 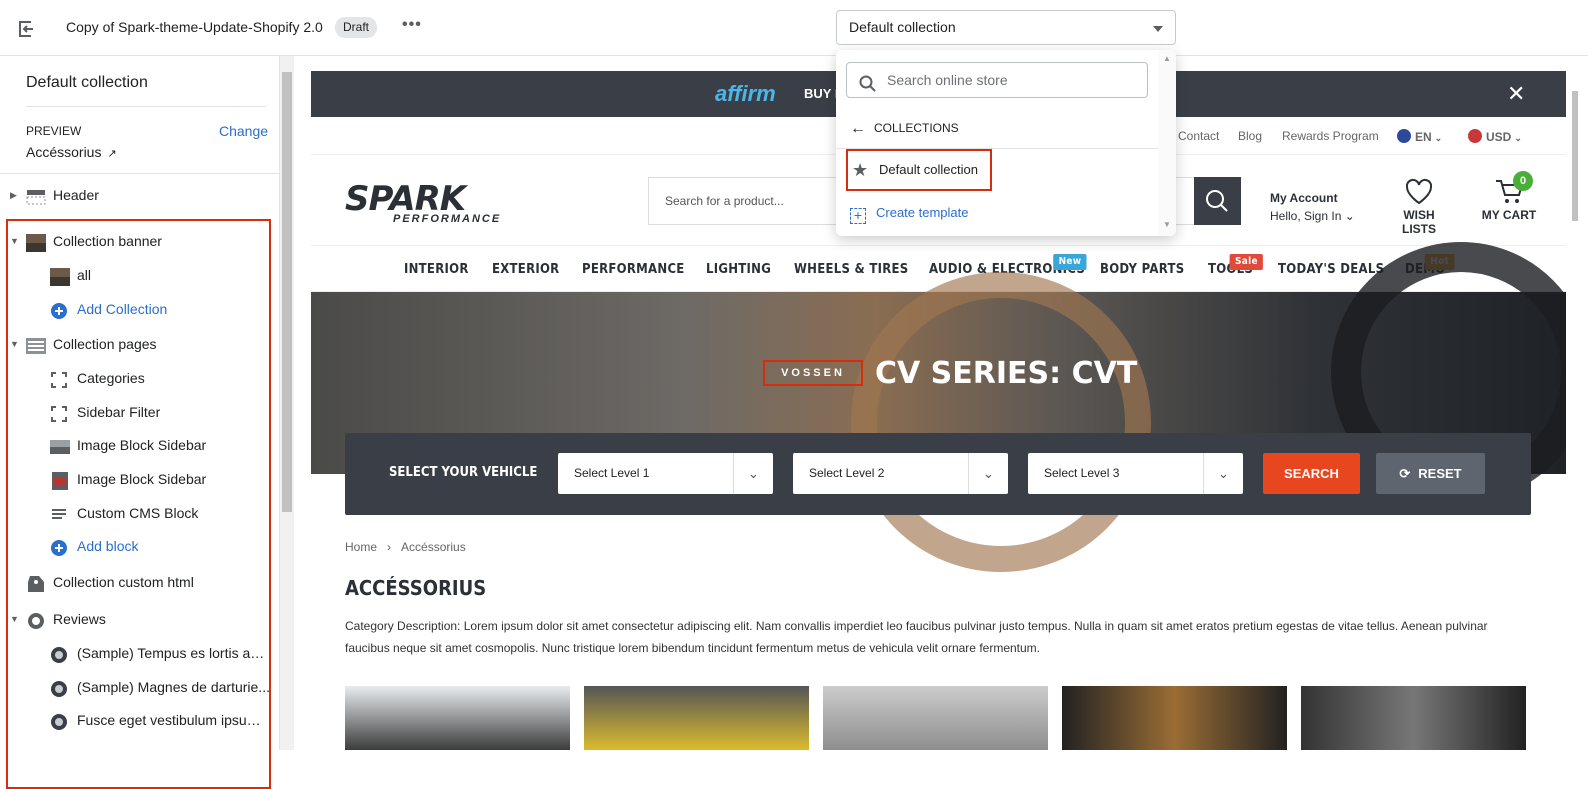 I want to click on block-label: Custom CMS Block, so click(x=138, y=513).